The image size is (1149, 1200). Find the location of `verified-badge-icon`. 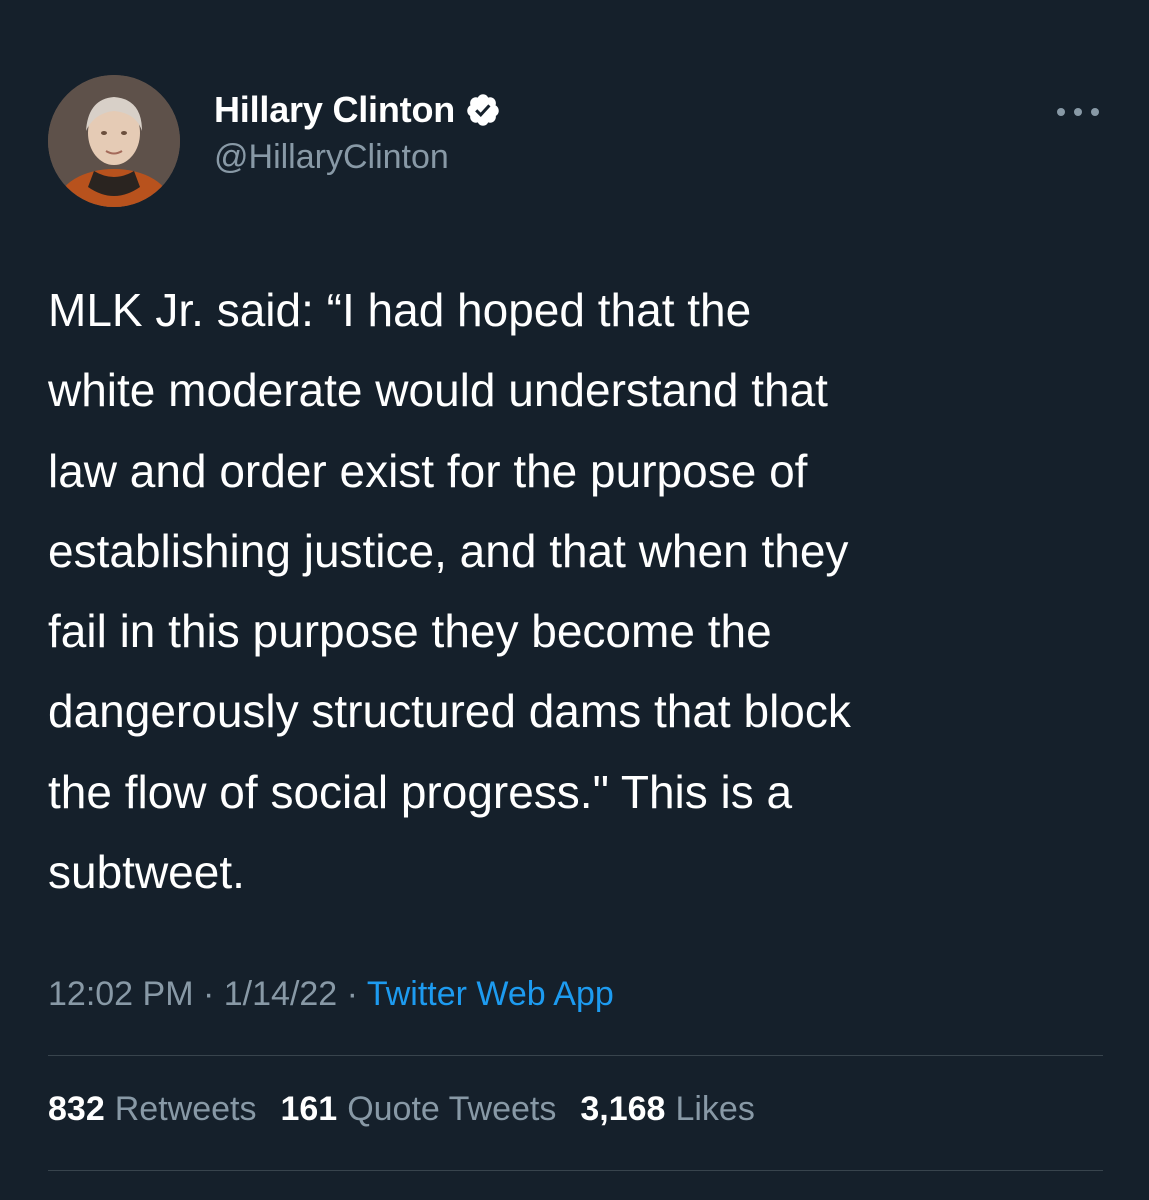

verified-badge-icon is located at coordinates (483, 110).